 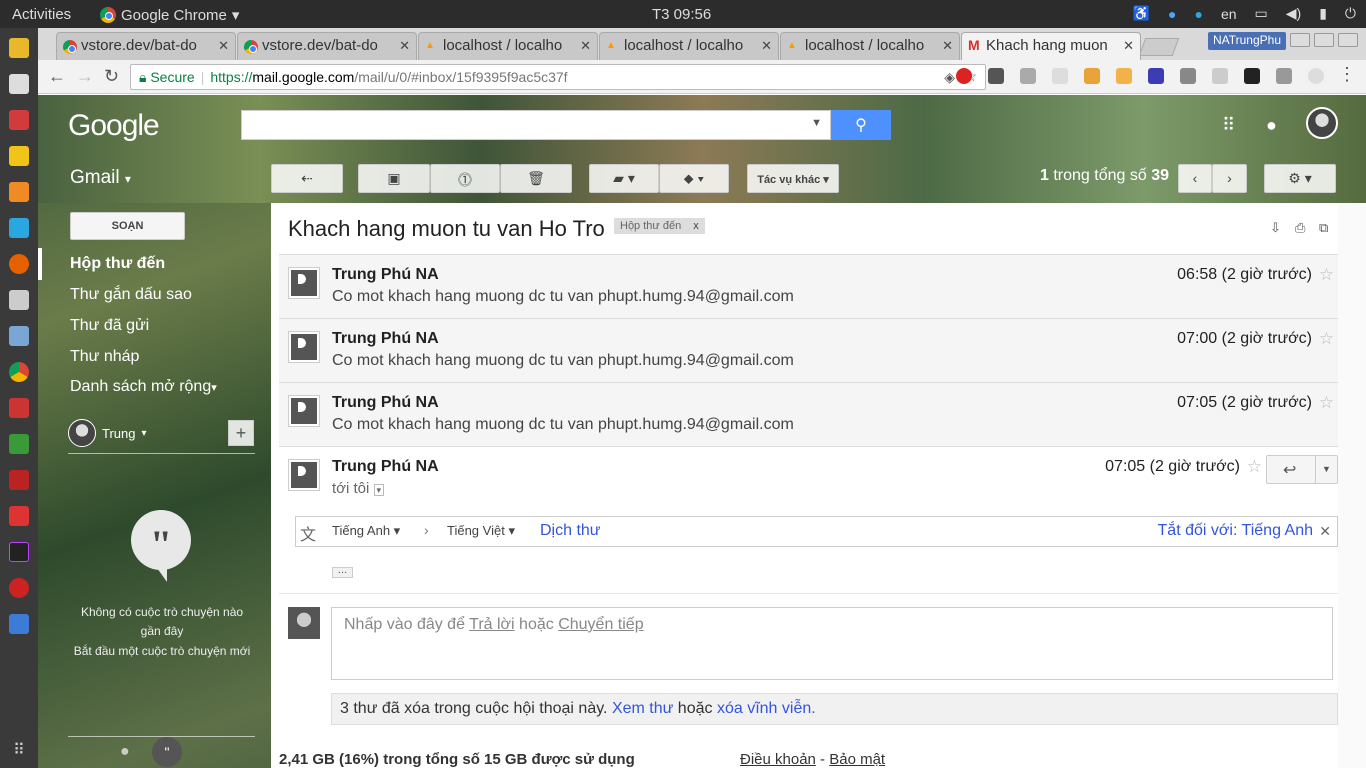 I want to click on terms-link: Điều khoản, so click(x=778, y=759).